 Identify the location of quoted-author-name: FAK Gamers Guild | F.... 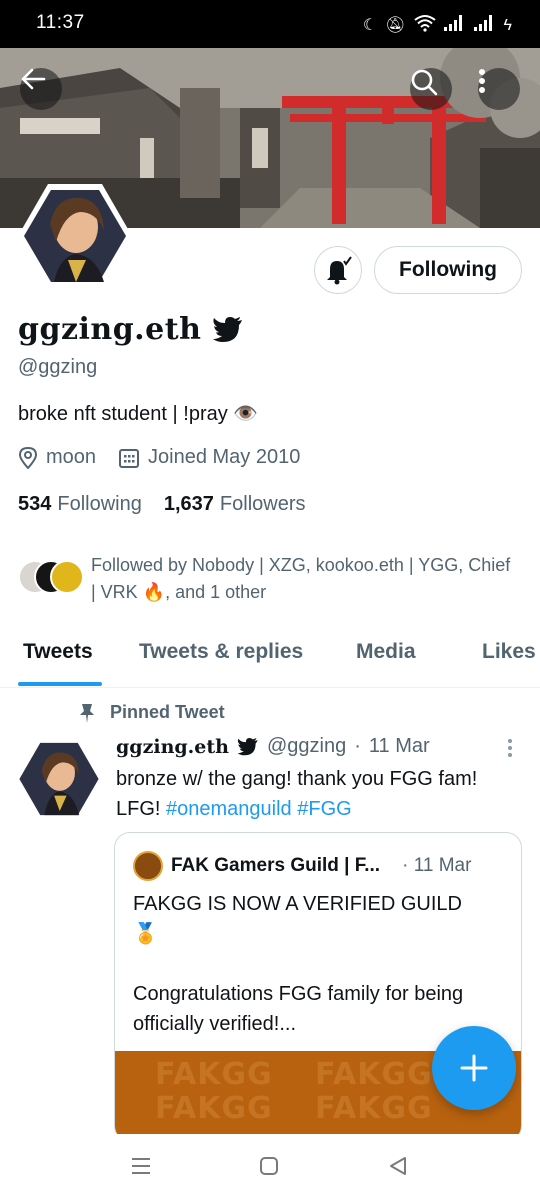
(276, 865).